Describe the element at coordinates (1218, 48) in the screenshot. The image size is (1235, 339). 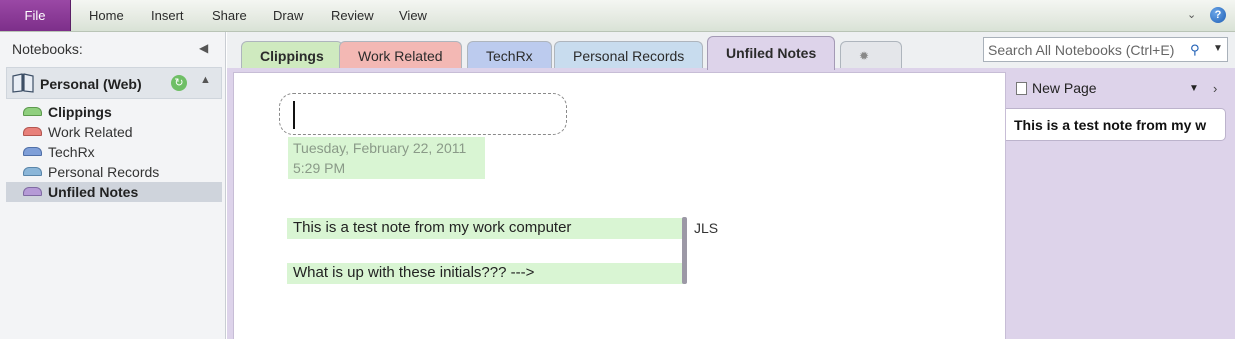
I see `search-scope-dropdown-icon: ▼` at that location.